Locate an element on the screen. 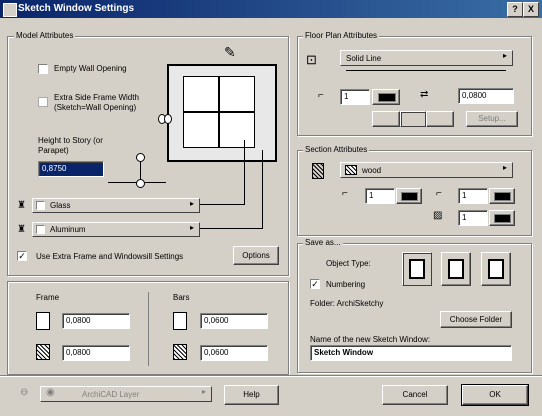 The image size is (542, 416). numbering-label: Numbering is located at coordinates (346, 284).